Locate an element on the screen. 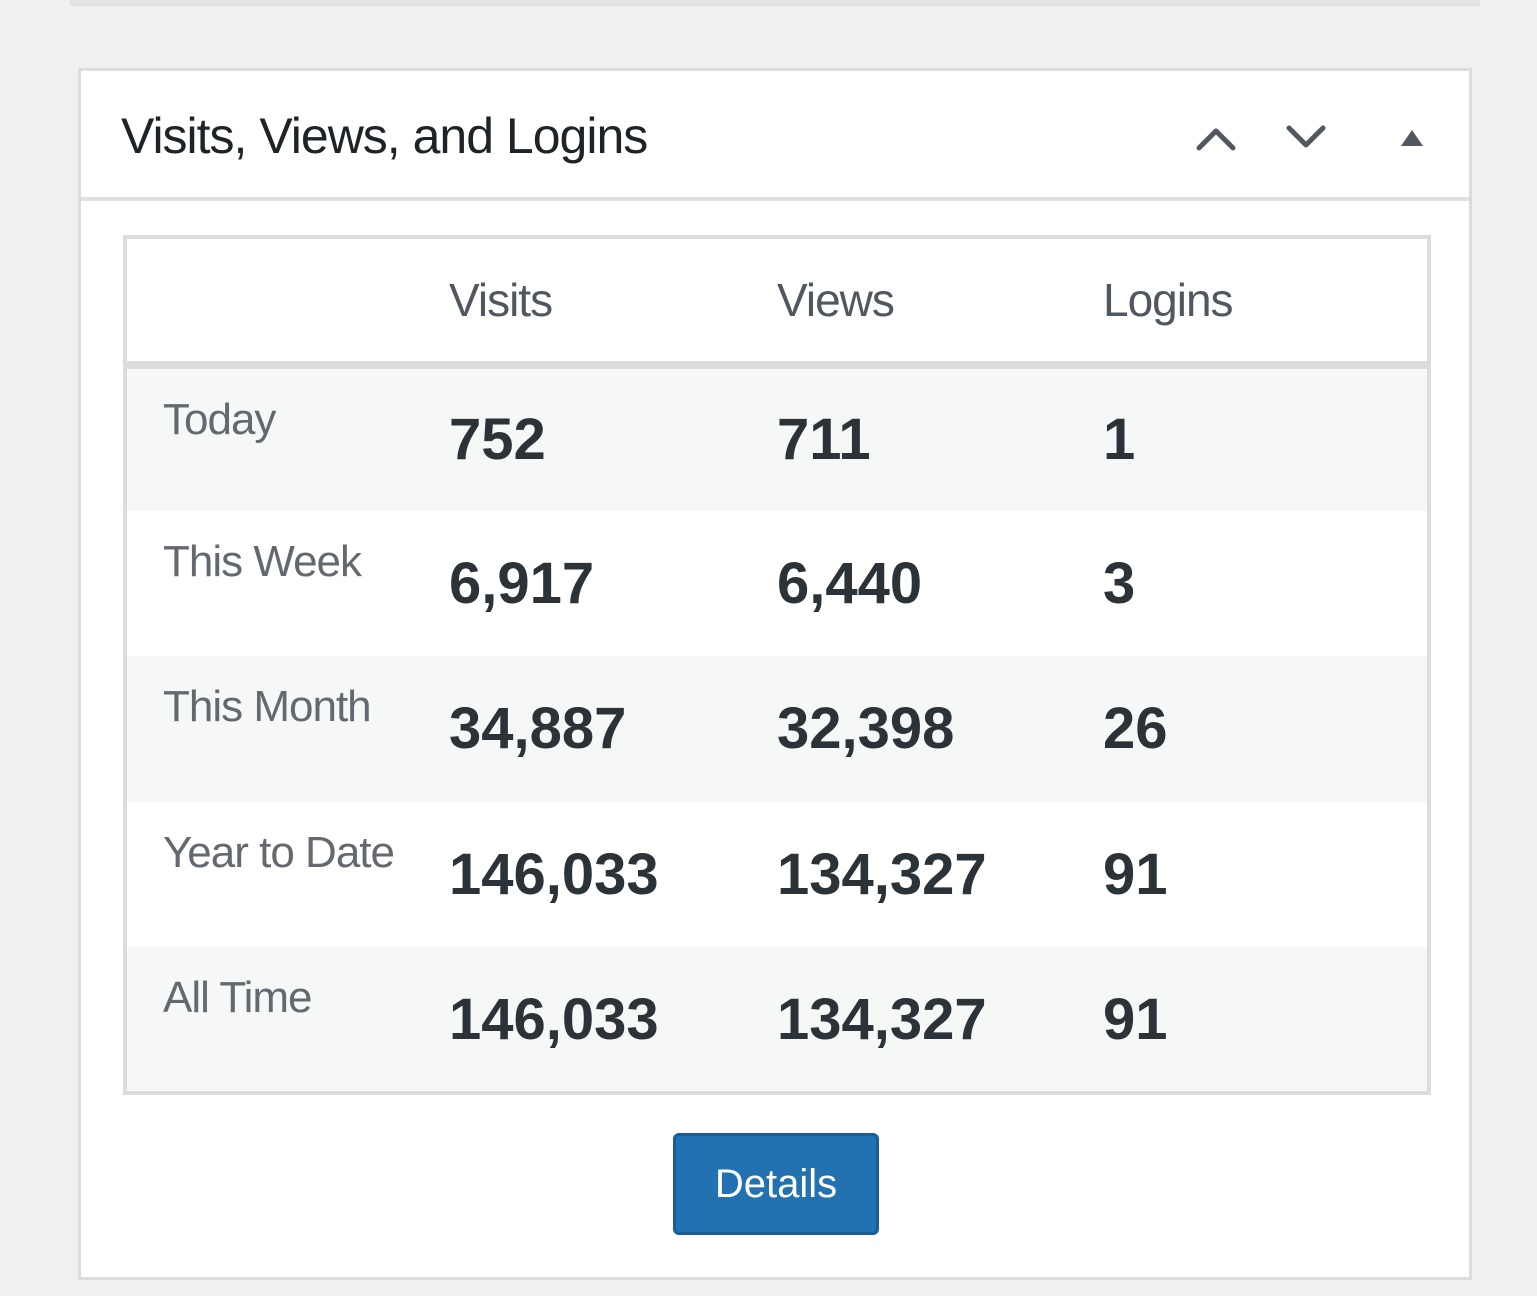 The width and height of the screenshot is (1537, 1296). logins-value: 3 is located at coordinates (1119, 583).